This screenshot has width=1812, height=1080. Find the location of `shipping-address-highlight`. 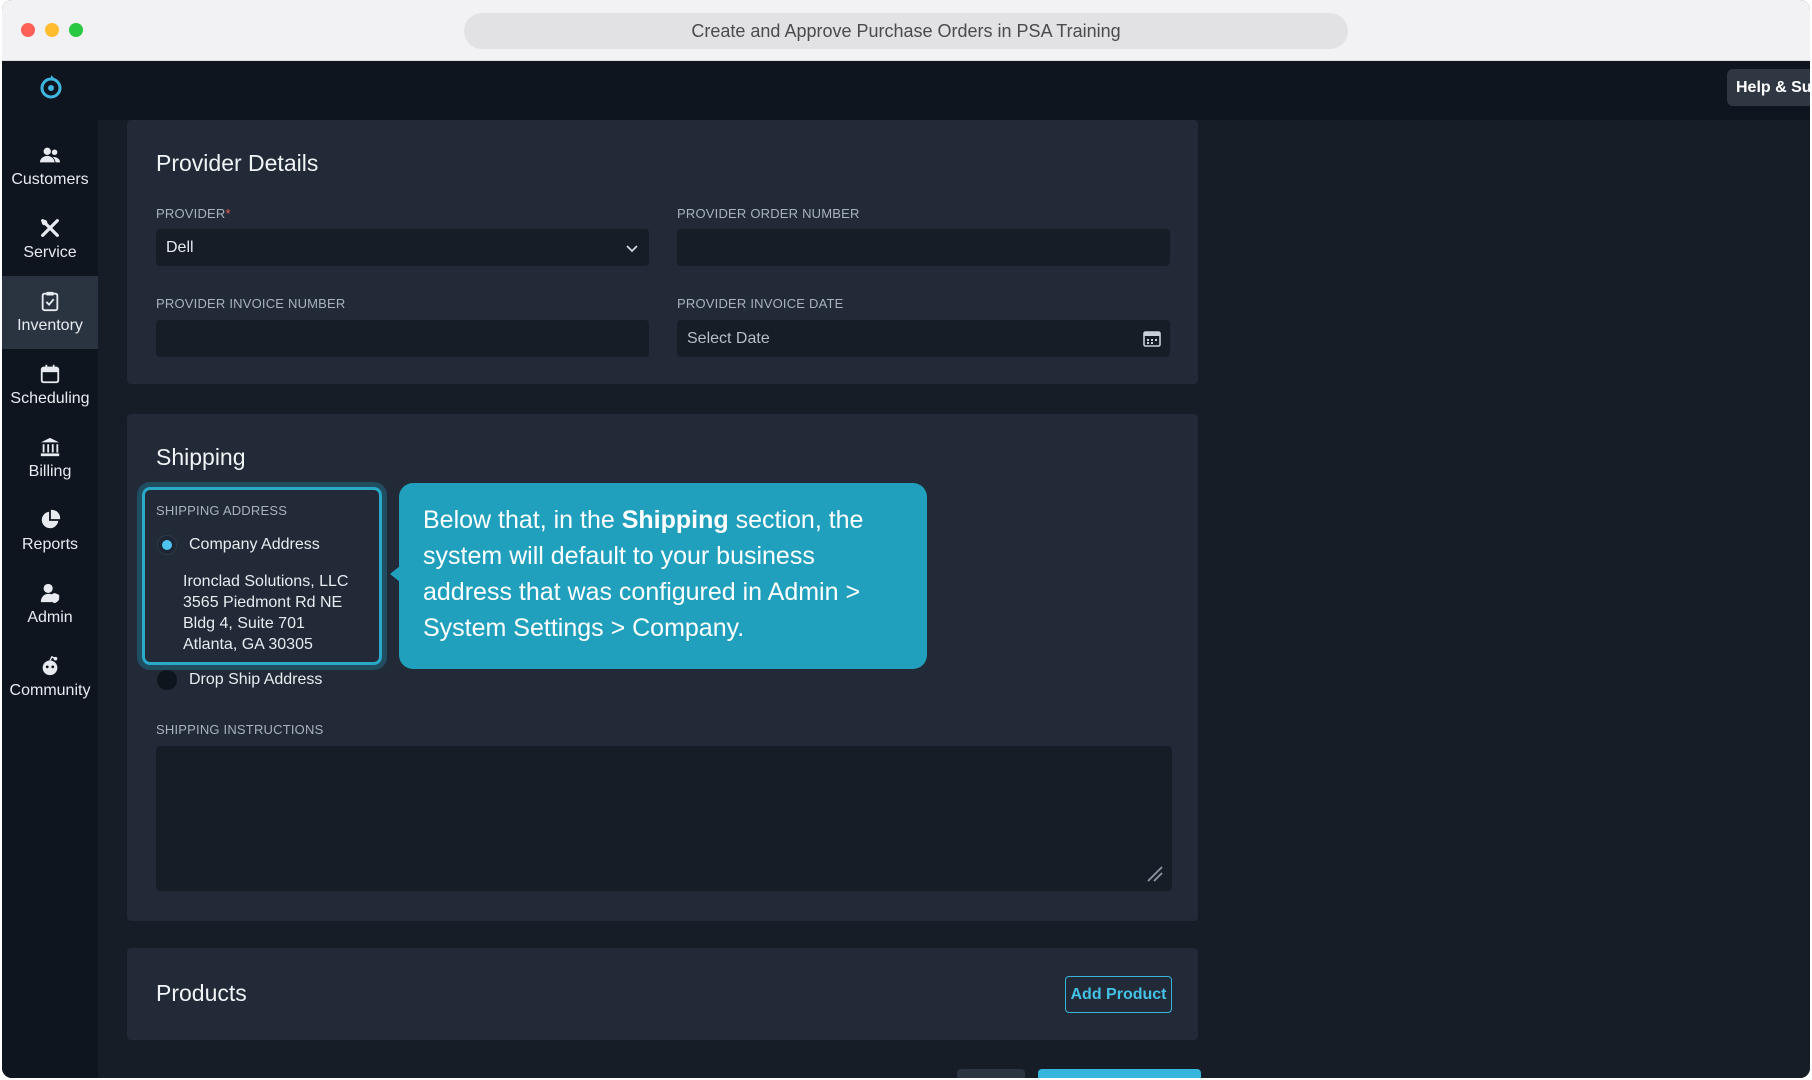

shipping-address-highlight is located at coordinates (262, 576).